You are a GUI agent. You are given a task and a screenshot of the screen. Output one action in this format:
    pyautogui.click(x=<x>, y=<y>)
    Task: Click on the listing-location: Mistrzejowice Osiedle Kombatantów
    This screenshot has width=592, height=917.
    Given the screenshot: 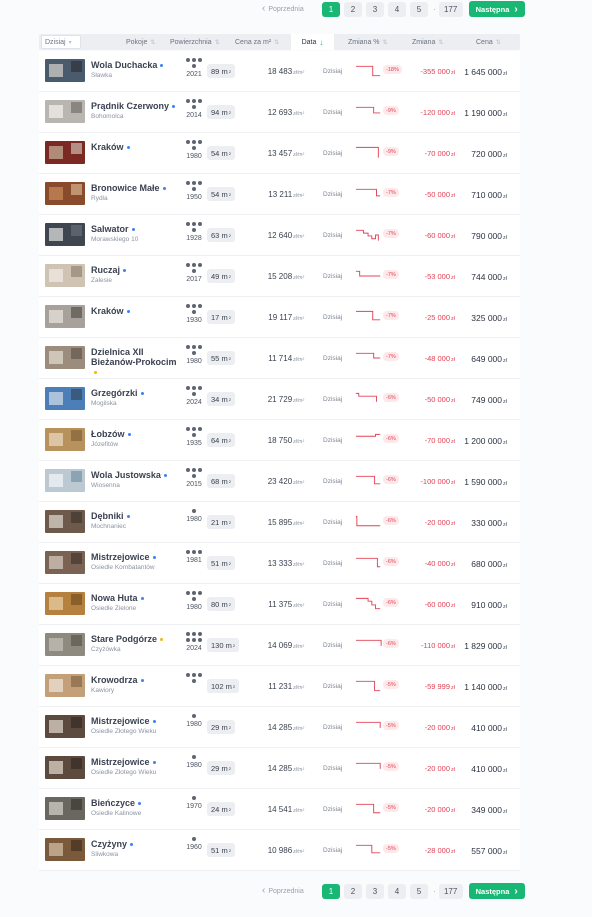 What is the action you would take?
    pyautogui.click(x=136, y=561)
    